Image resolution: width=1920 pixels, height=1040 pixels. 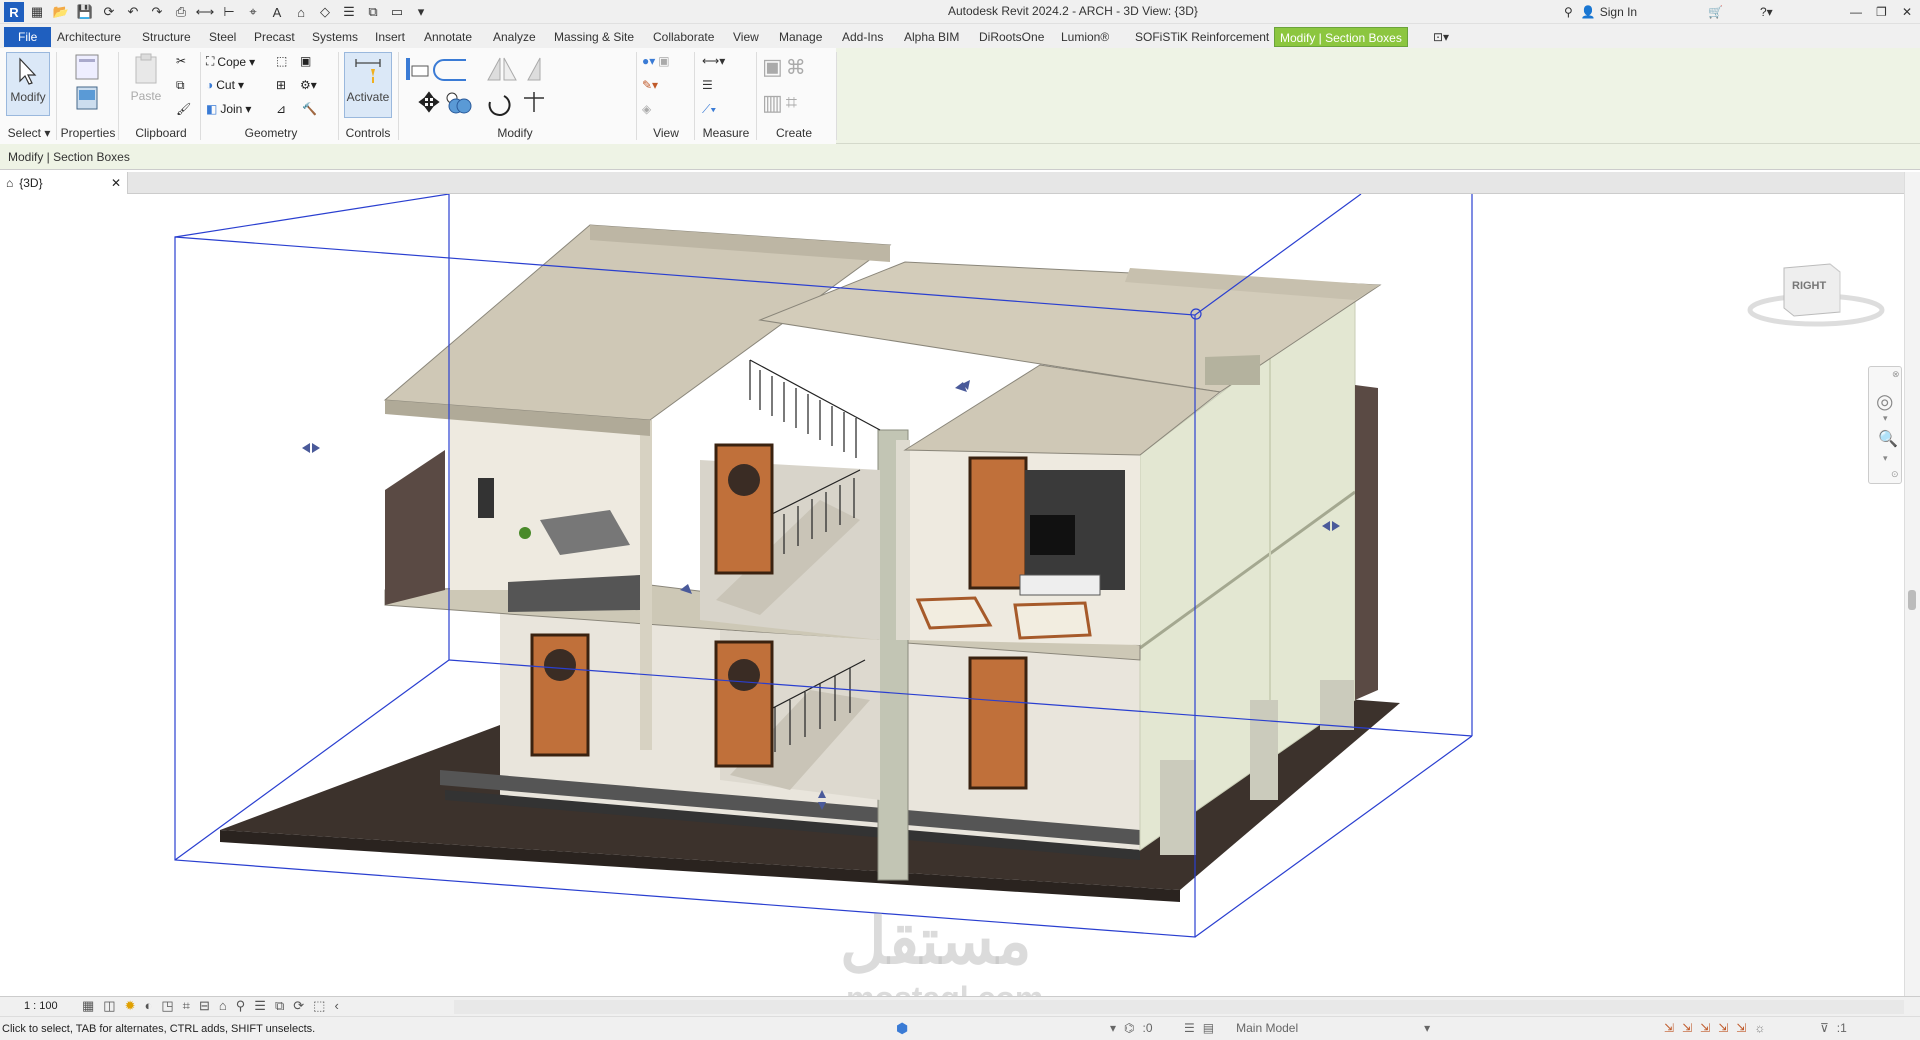 I want to click on navbar-options-icon: ⊙, so click(x=1895, y=474).